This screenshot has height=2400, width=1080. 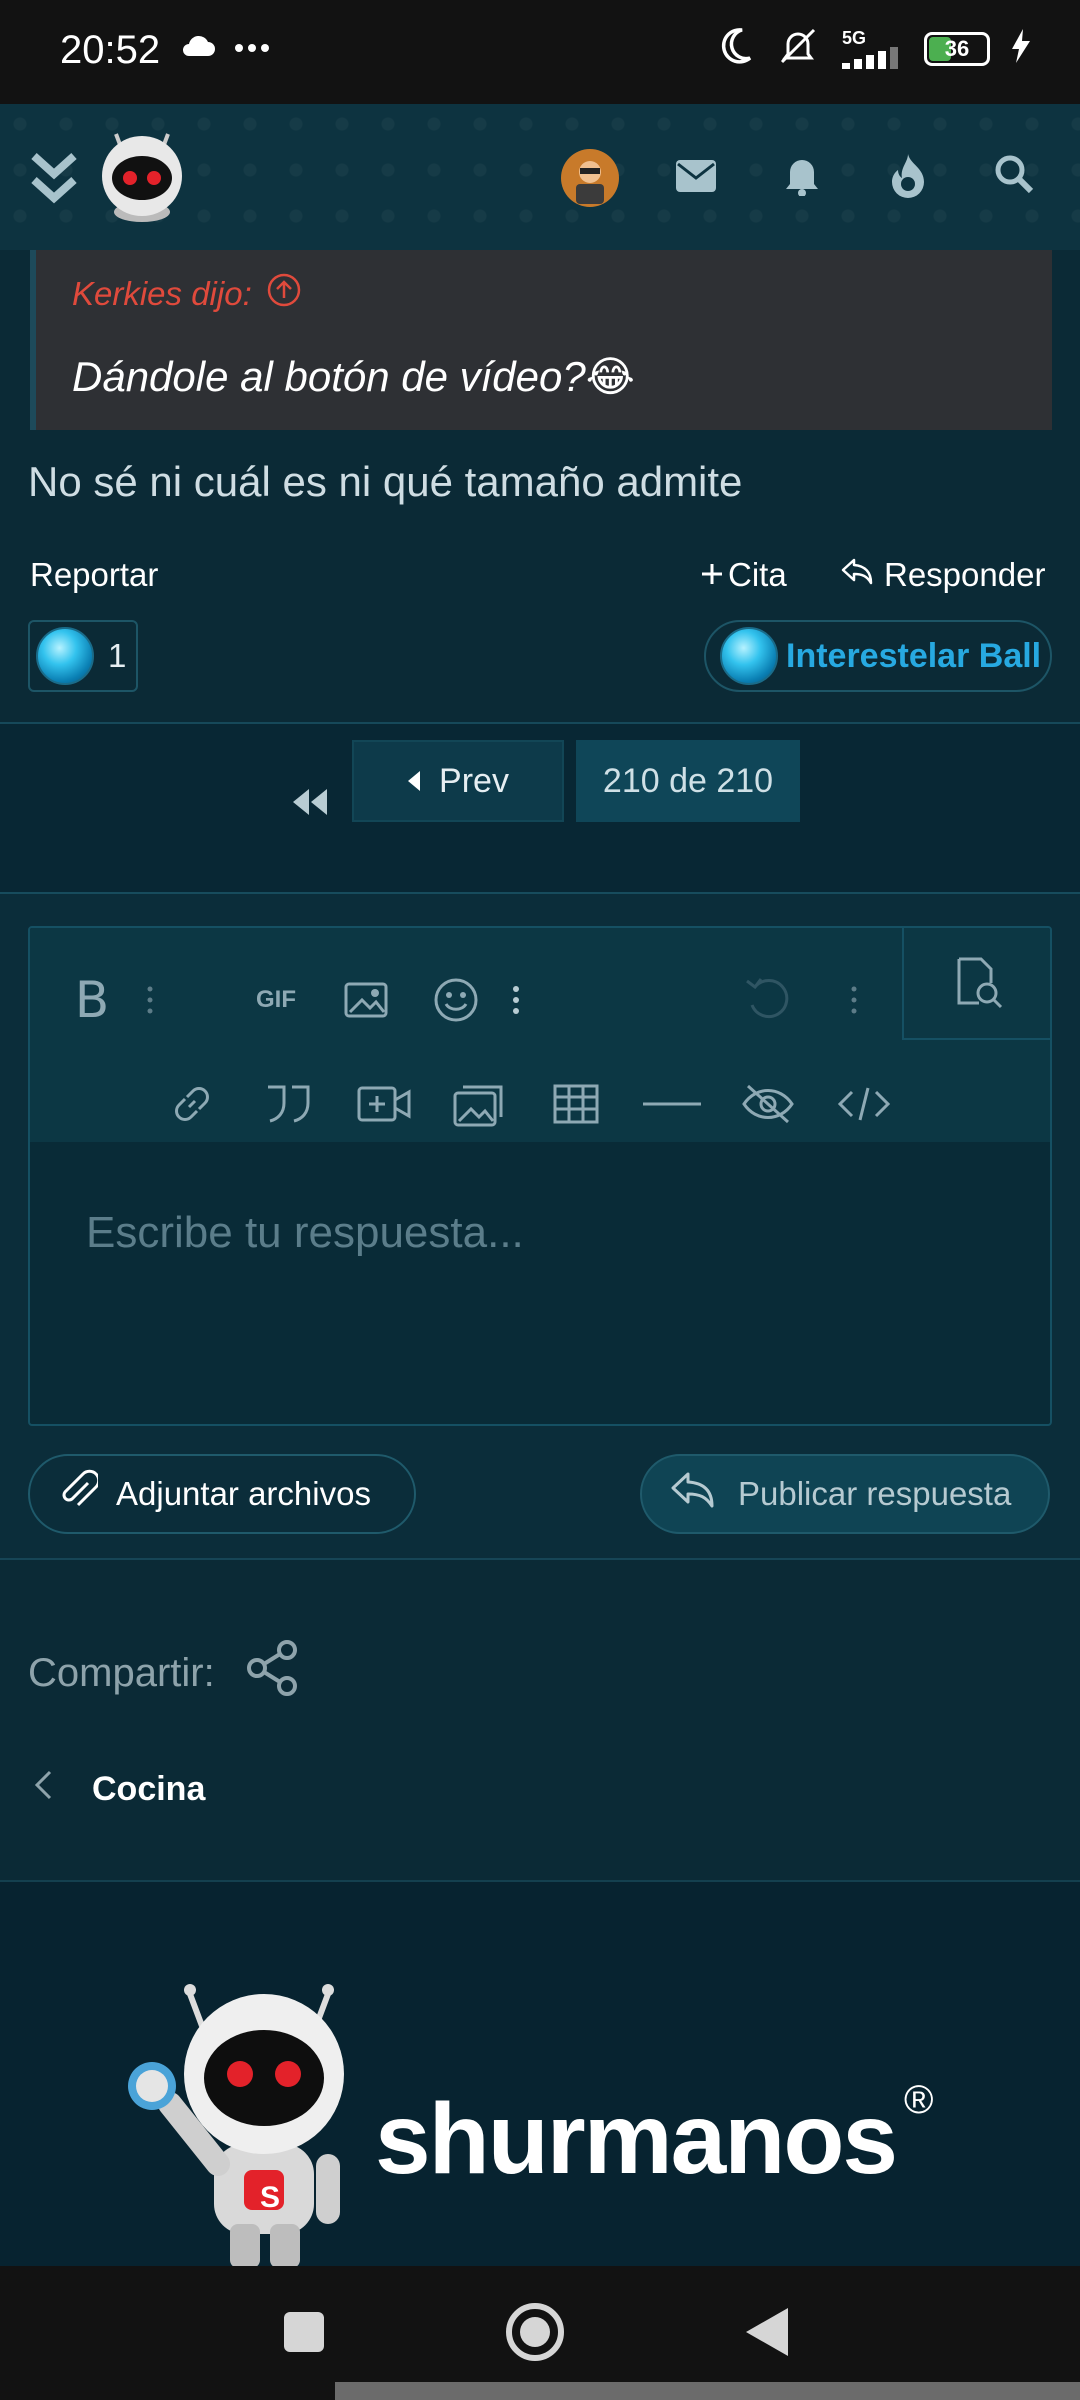 I want to click on back-icon, so click(x=767, y=2334).